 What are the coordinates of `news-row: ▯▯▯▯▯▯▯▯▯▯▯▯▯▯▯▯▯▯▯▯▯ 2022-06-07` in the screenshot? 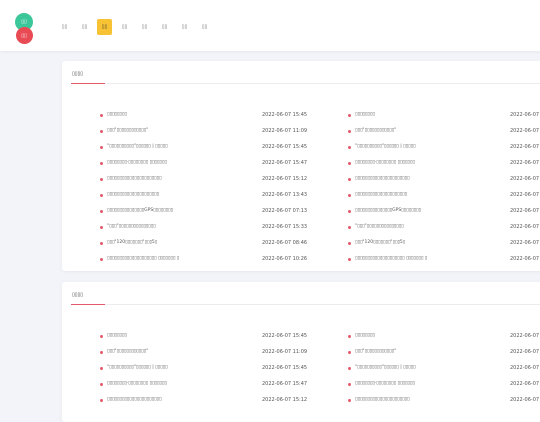 It's located at (444, 197).